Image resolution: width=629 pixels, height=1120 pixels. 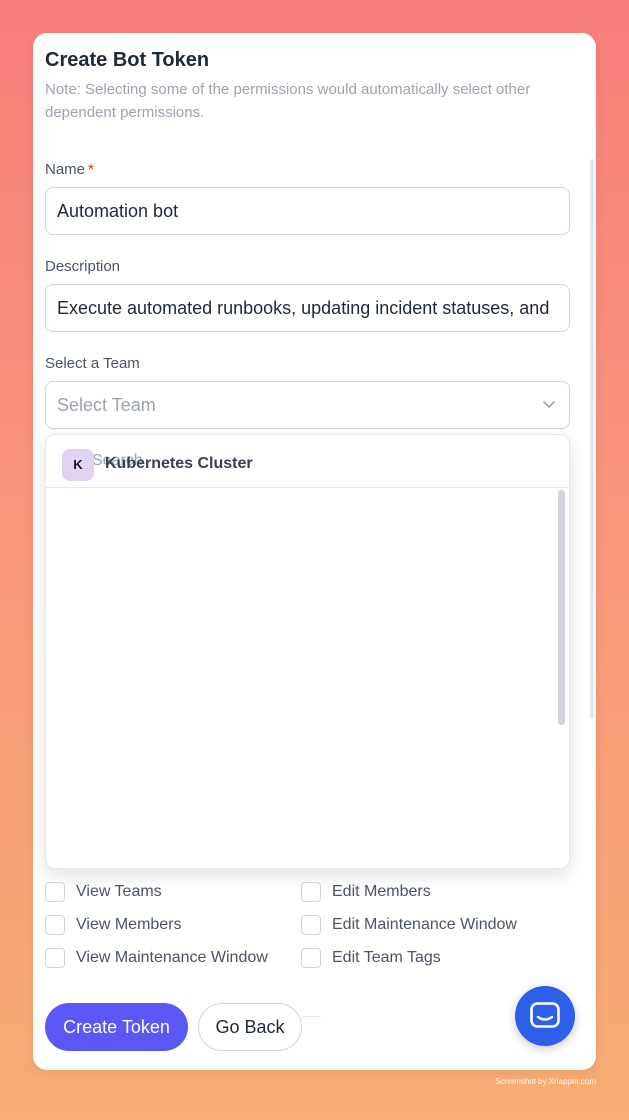 What do you see at coordinates (83, 266) in the screenshot?
I see `description-label: Description` at bounding box center [83, 266].